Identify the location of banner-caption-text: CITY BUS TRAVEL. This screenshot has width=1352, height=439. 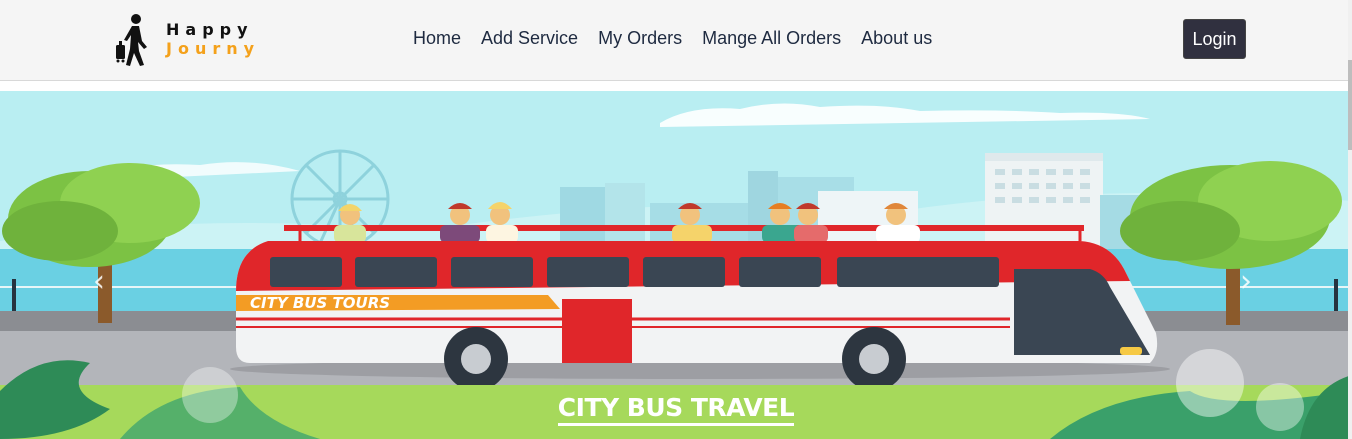
(676, 409).